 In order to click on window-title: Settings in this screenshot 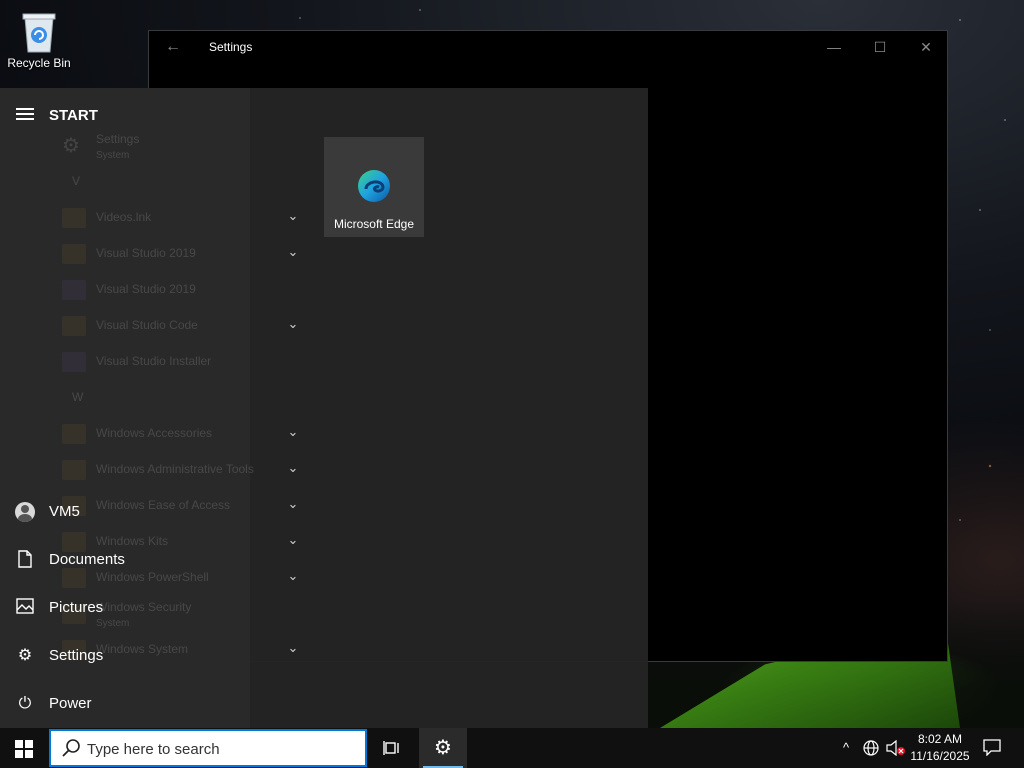, I will do `click(231, 47)`.